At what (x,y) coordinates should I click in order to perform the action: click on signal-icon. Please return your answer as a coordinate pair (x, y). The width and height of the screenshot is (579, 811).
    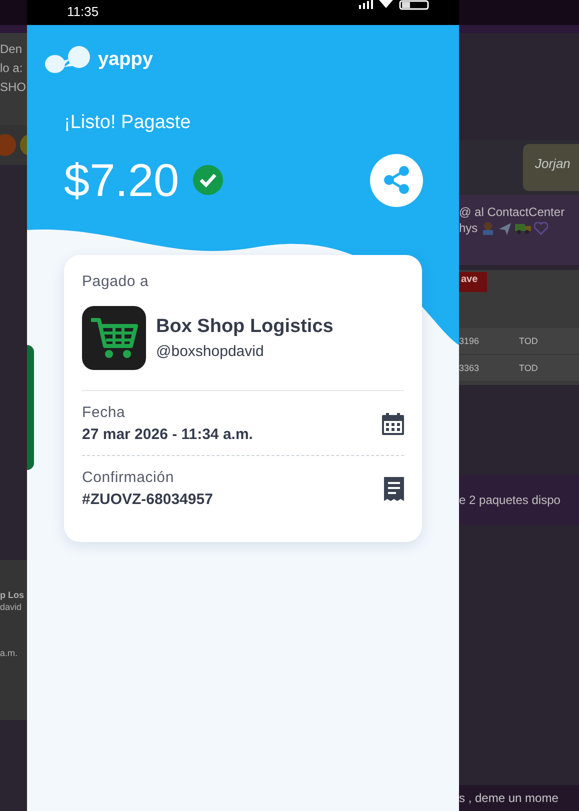
    Looking at the image, I should click on (366, 4).